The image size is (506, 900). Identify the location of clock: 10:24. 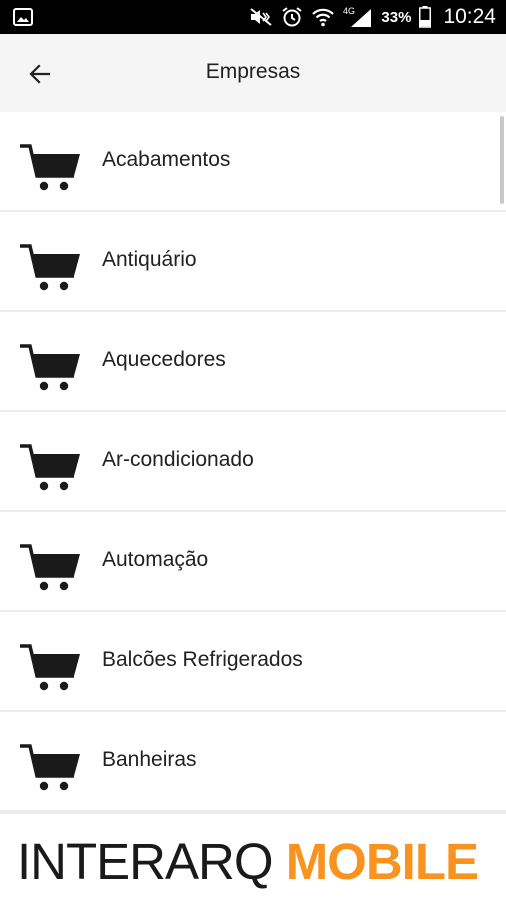
(469, 16).